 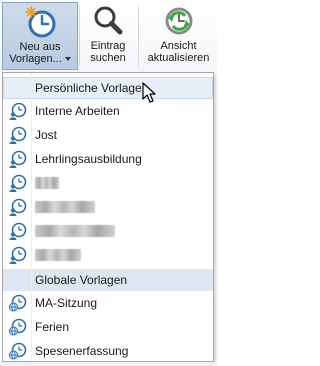 What do you see at coordinates (108, 46) in the screenshot?
I see `find-entry-label-1: Eintrag` at bounding box center [108, 46].